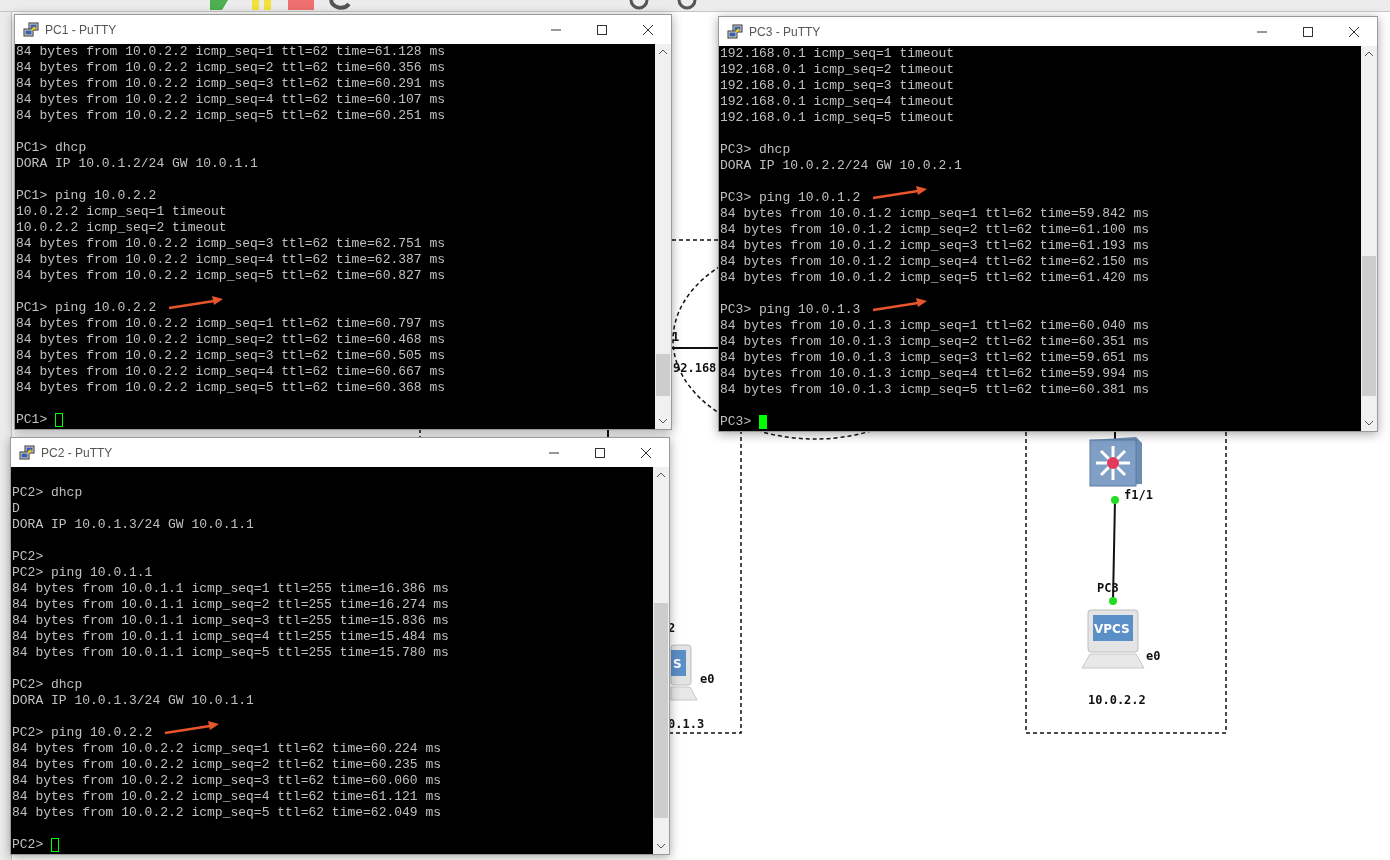 Image resolution: width=1390 pixels, height=860 pixels. I want to click on terminal-line: 84 bytes from 10.0.1.1 icmp_seq=5 ttl=255 time=15.780 ms, so click(230, 652).